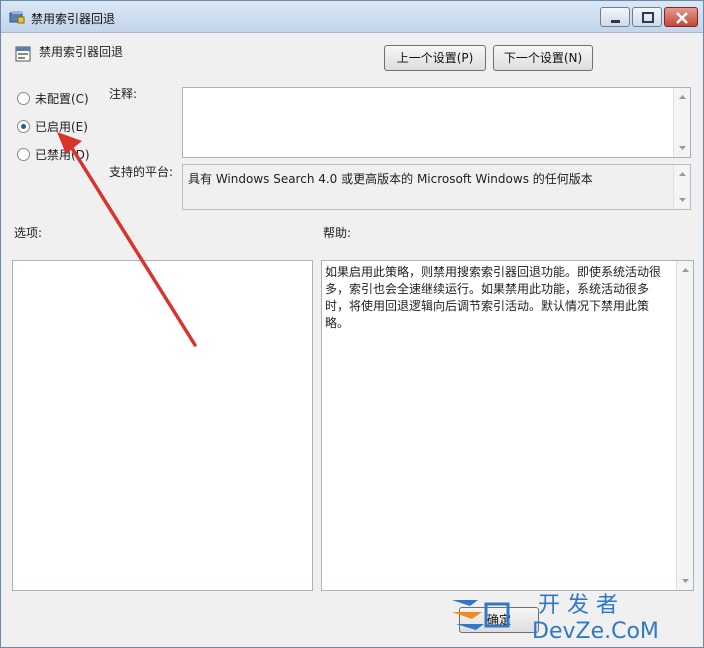  What do you see at coordinates (141, 172) in the screenshot?
I see `platform-label: 支持的平台:` at bounding box center [141, 172].